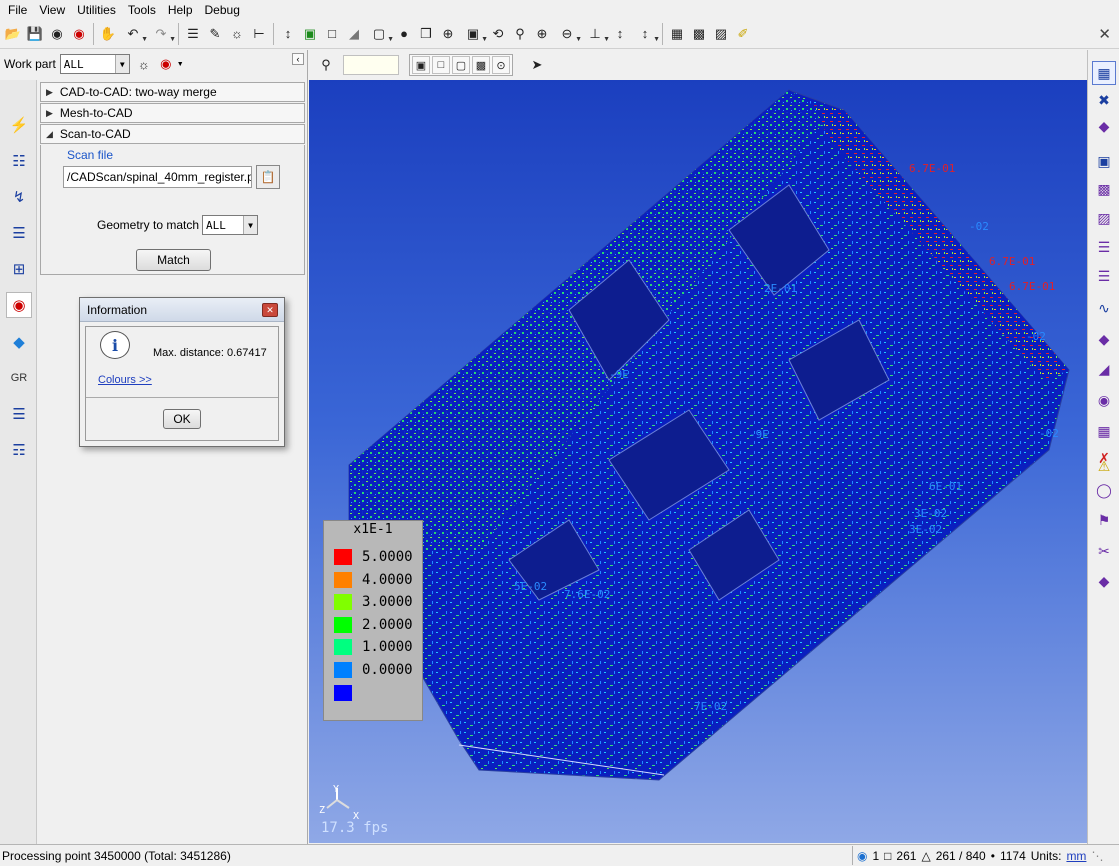 The width and height of the screenshot is (1119, 866). What do you see at coordinates (1104, 520) in the screenshot?
I see `flag-icon: ⚑` at bounding box center [1104, 520].